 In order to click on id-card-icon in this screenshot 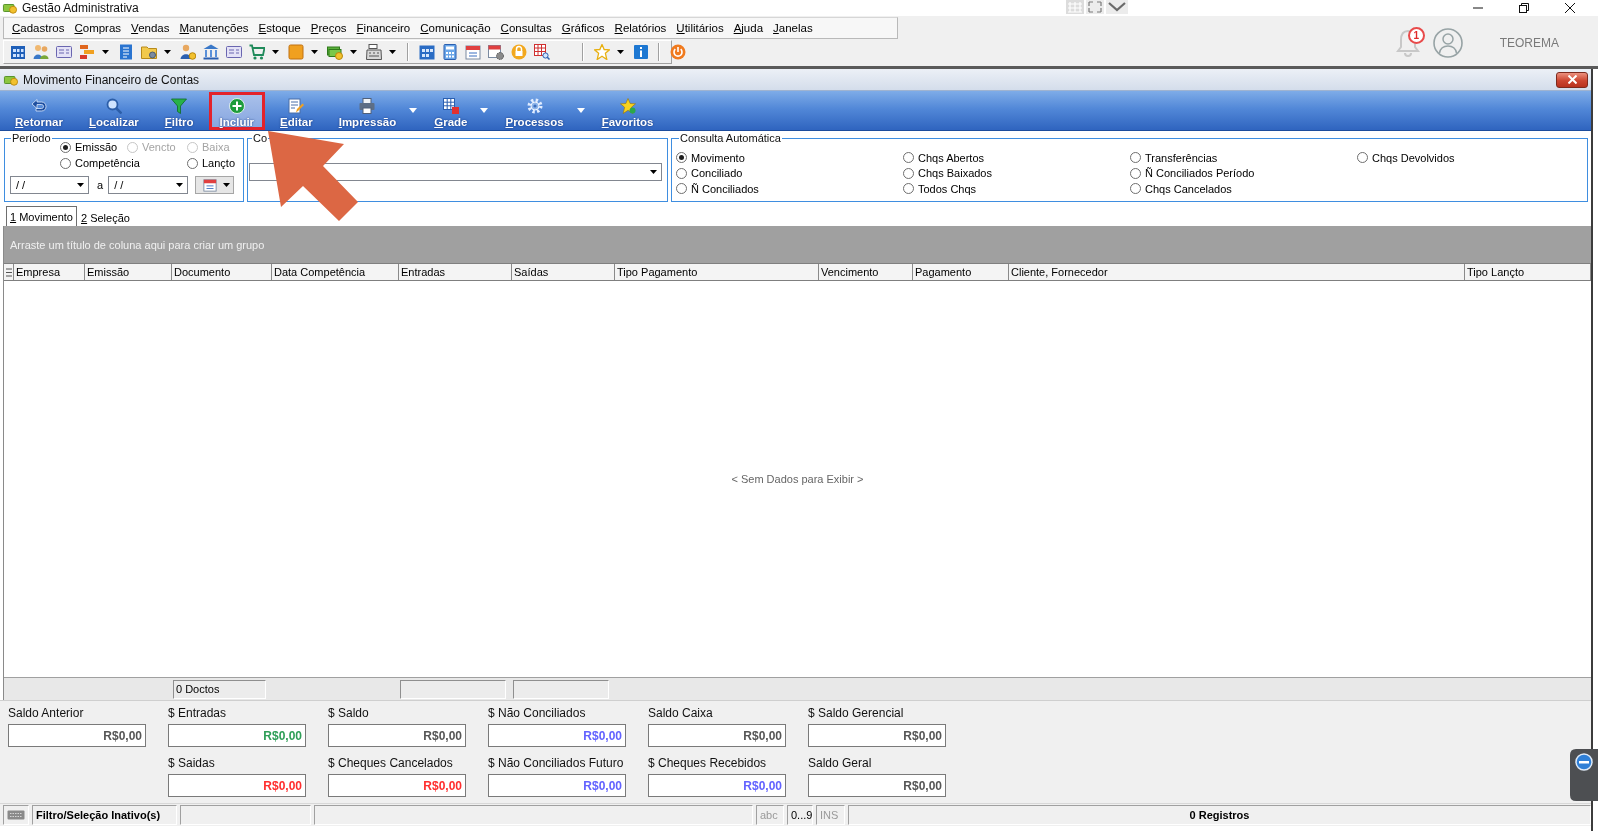, I will do `click(233, 52)`.